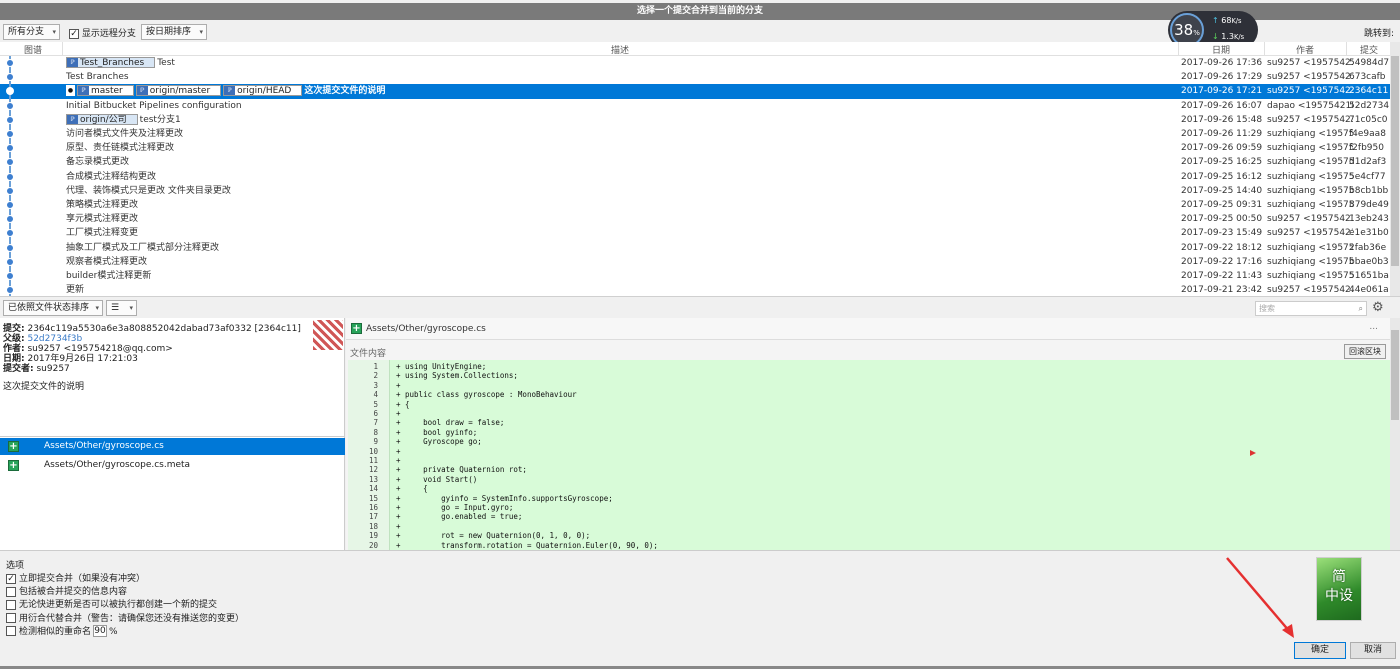 The height and width of the screenshot is (669, 1400). I want to click on commit-hash: 54984d7, so click(1369, 63).